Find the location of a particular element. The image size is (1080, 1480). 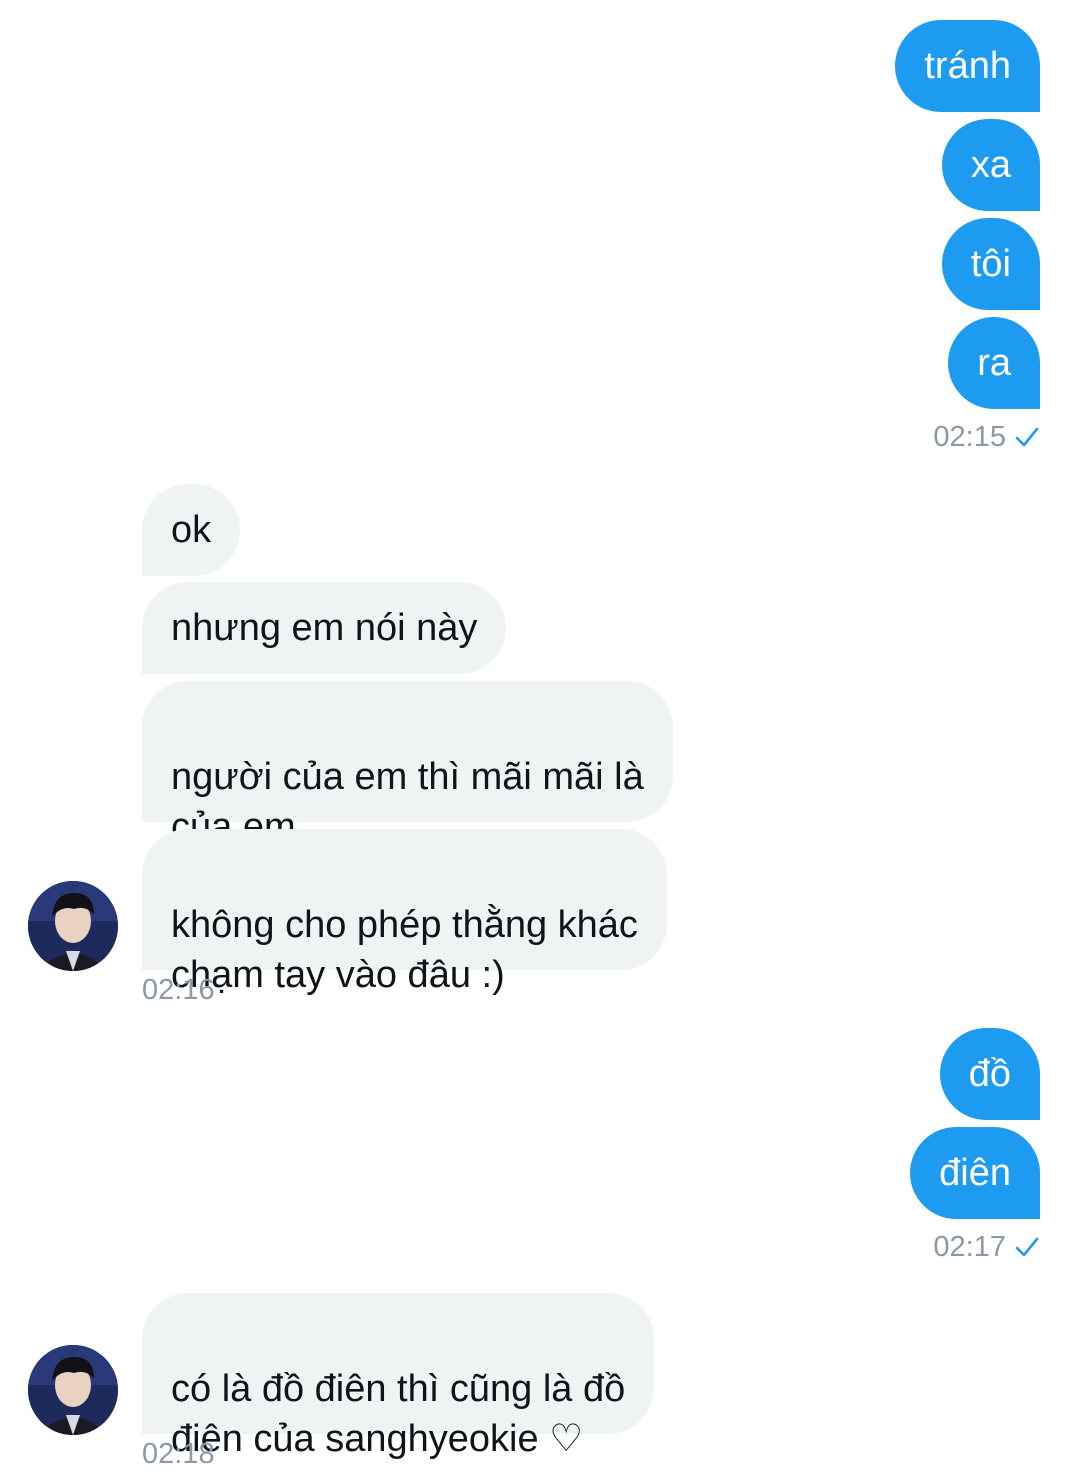

message-text: ok is located at coordinates (191, 530).